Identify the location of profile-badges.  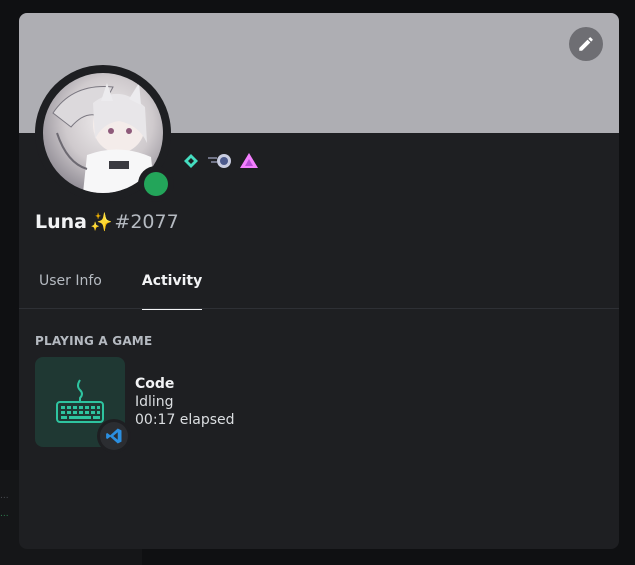
(220, 161).